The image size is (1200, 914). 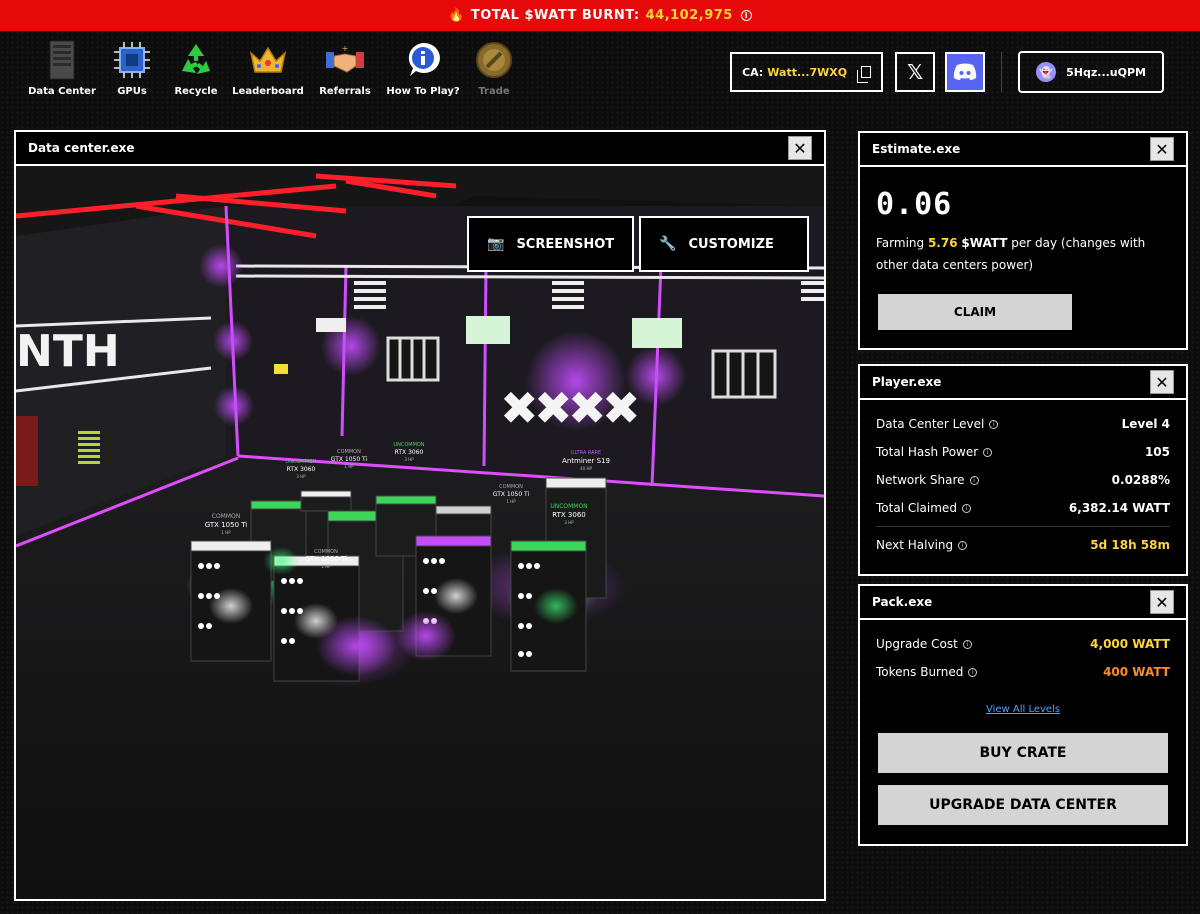 I want to click on crown-icon, so click(x=268, y=60).